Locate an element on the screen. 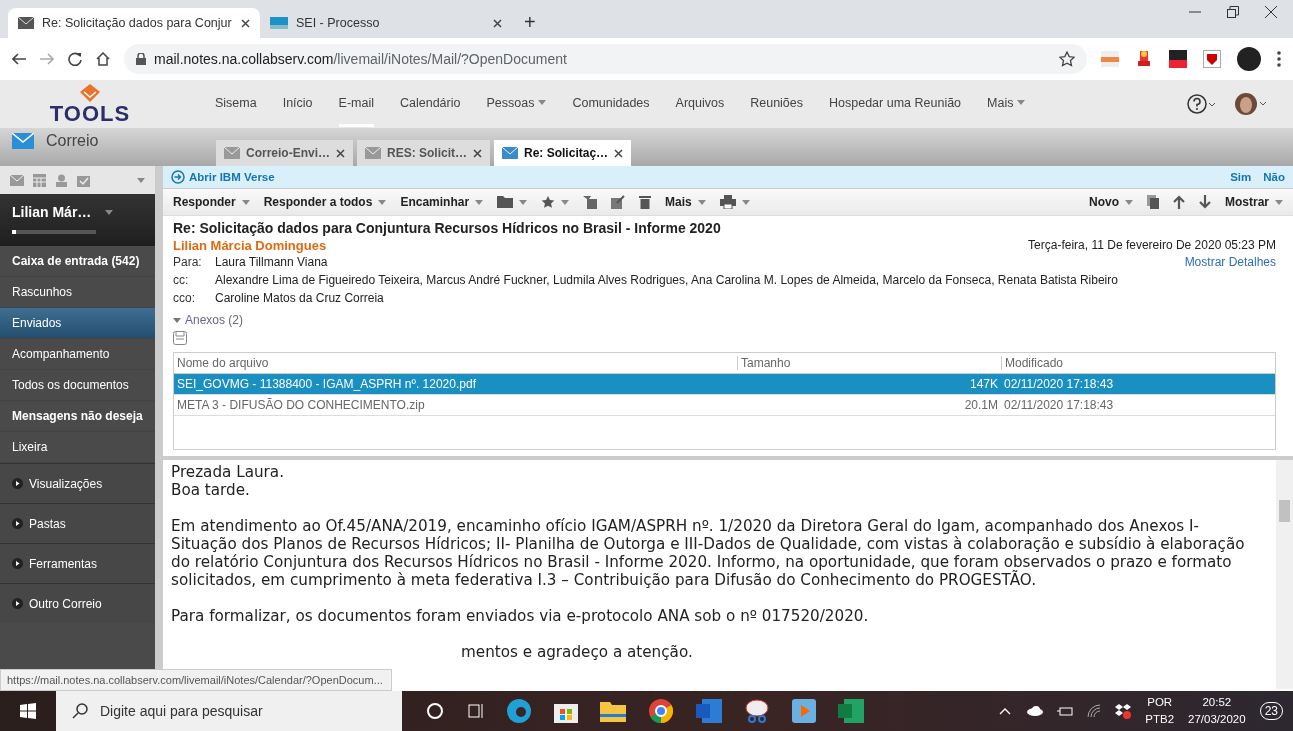  message-subject: Re: Solicitação dados para Conjuntura Recursos Hídricos no Brasil - Informe 2020 is located at coordinates (447, 228).